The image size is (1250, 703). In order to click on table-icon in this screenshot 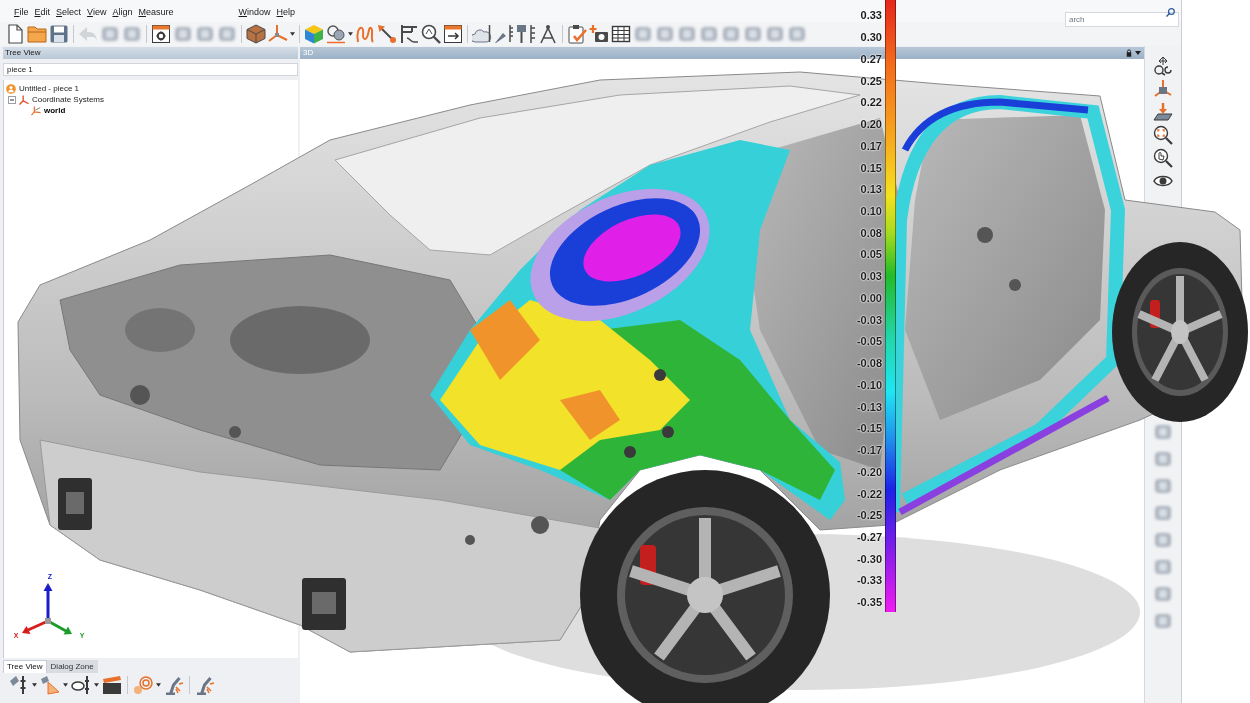, I will do `click(621, 34)`.